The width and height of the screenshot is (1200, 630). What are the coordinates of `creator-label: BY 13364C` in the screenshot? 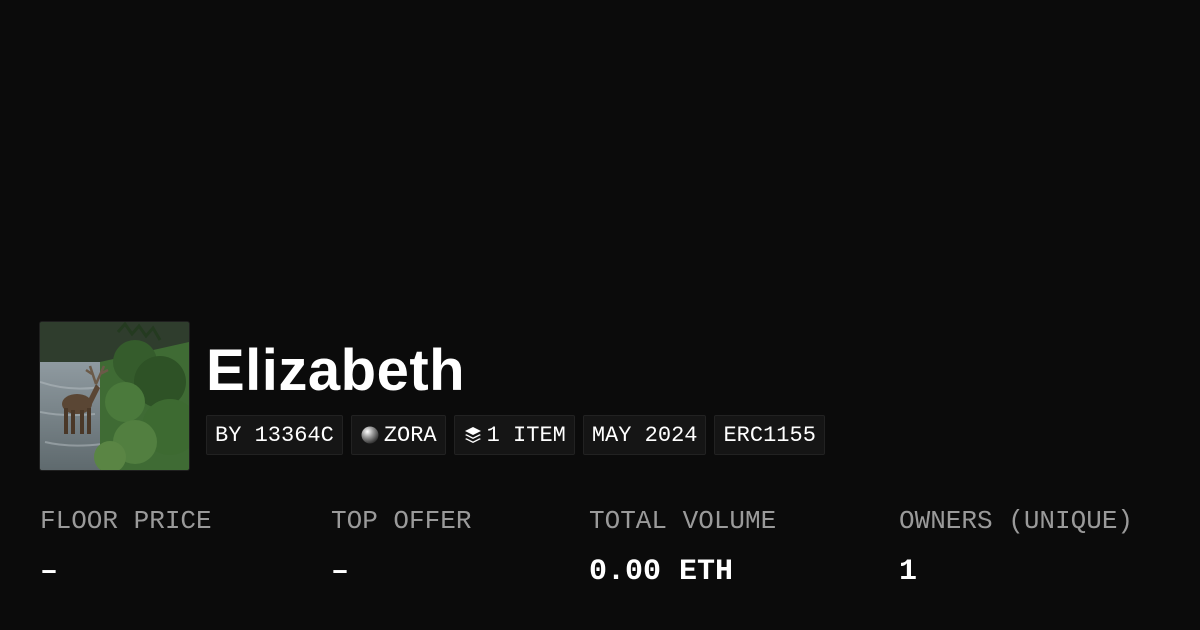 It's located at (274, 435).